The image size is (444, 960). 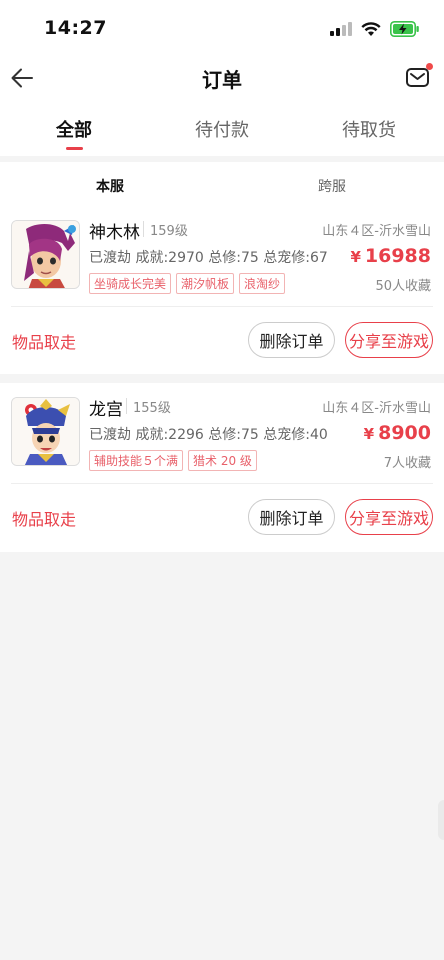 What do you see at coordinates (110, 186) in the screenshot?
I see `subtab-local-server: 本服` at bounding box center [110, 186].